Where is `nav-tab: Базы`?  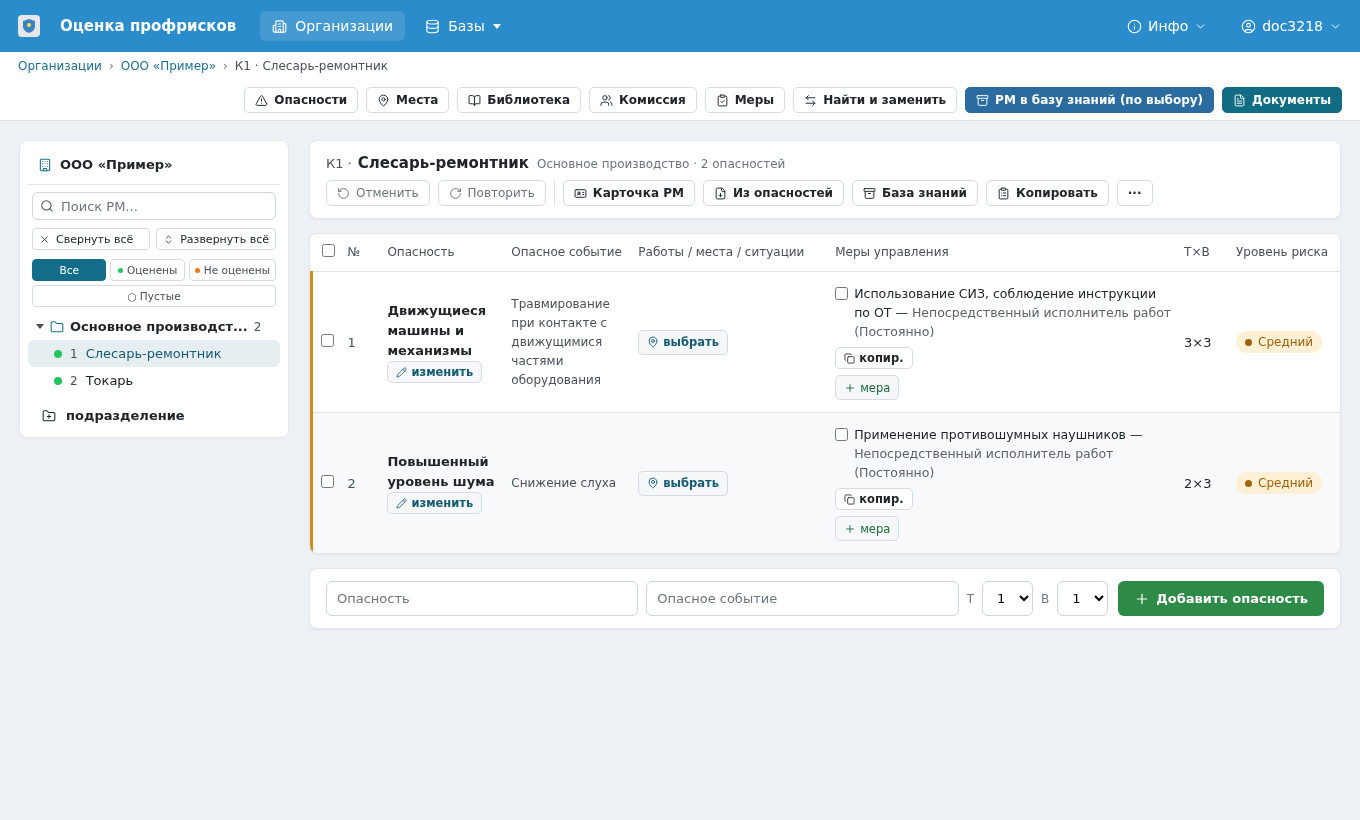
nav-tab: Базы is located at coordinates (463, 26).